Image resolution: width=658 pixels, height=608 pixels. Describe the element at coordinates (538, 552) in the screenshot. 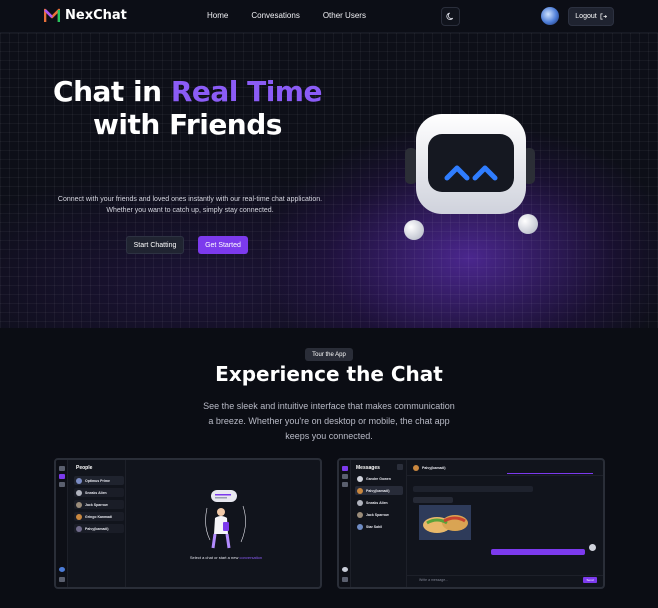

I see `sent-message-bubble` at that location.